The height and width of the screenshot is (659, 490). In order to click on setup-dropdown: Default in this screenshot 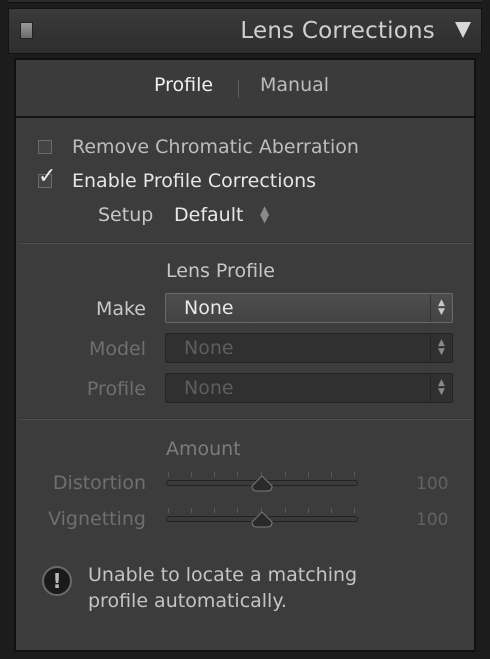, I will do `click(208, 215)`.